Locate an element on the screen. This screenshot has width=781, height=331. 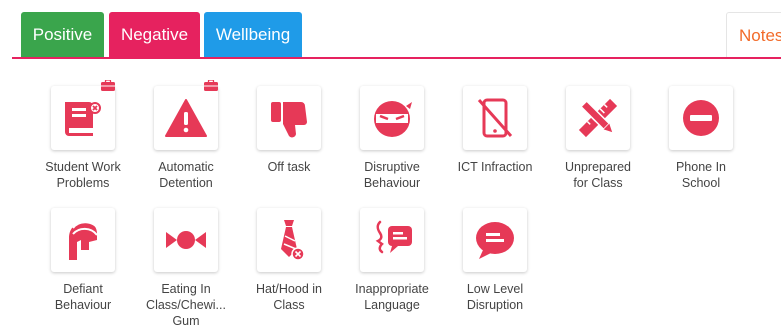
behaviour-eating-in-class: Eating In Class/Chewi... Gum is located at coordinates (186, 268).